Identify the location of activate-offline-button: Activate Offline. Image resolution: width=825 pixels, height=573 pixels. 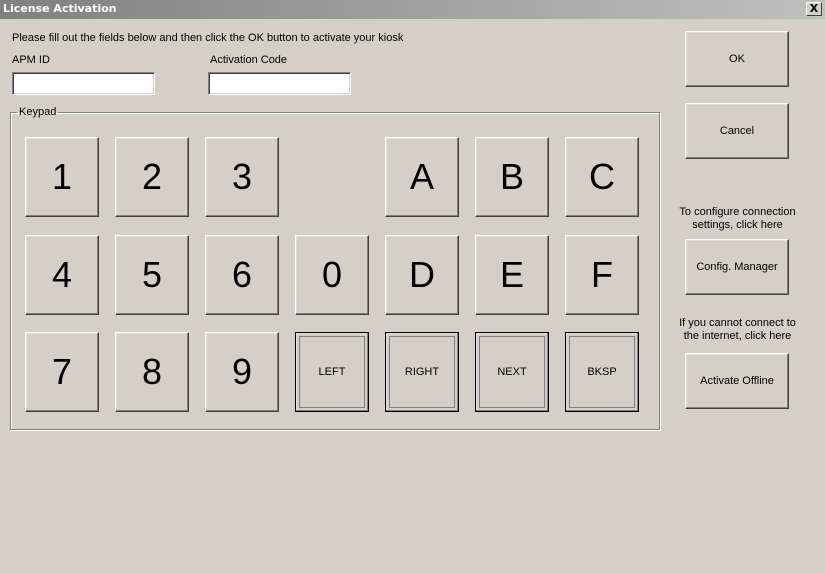
(737, 381).